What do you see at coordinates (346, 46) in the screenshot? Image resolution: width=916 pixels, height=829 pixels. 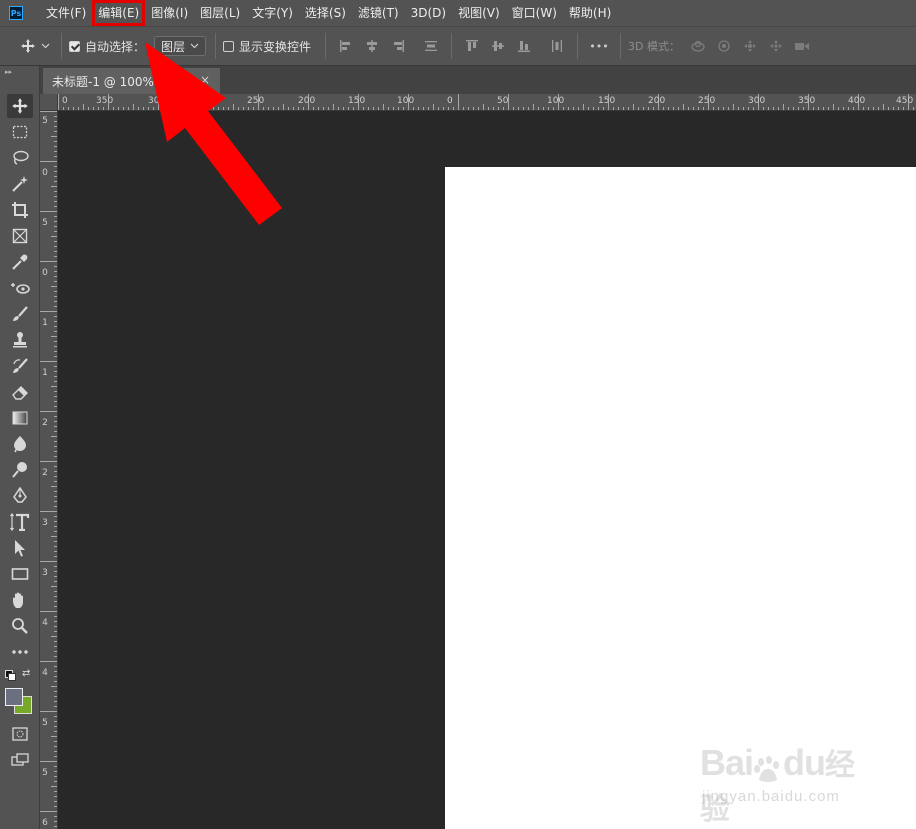 I see `align-left-icon` at bounding box center [346, 46].